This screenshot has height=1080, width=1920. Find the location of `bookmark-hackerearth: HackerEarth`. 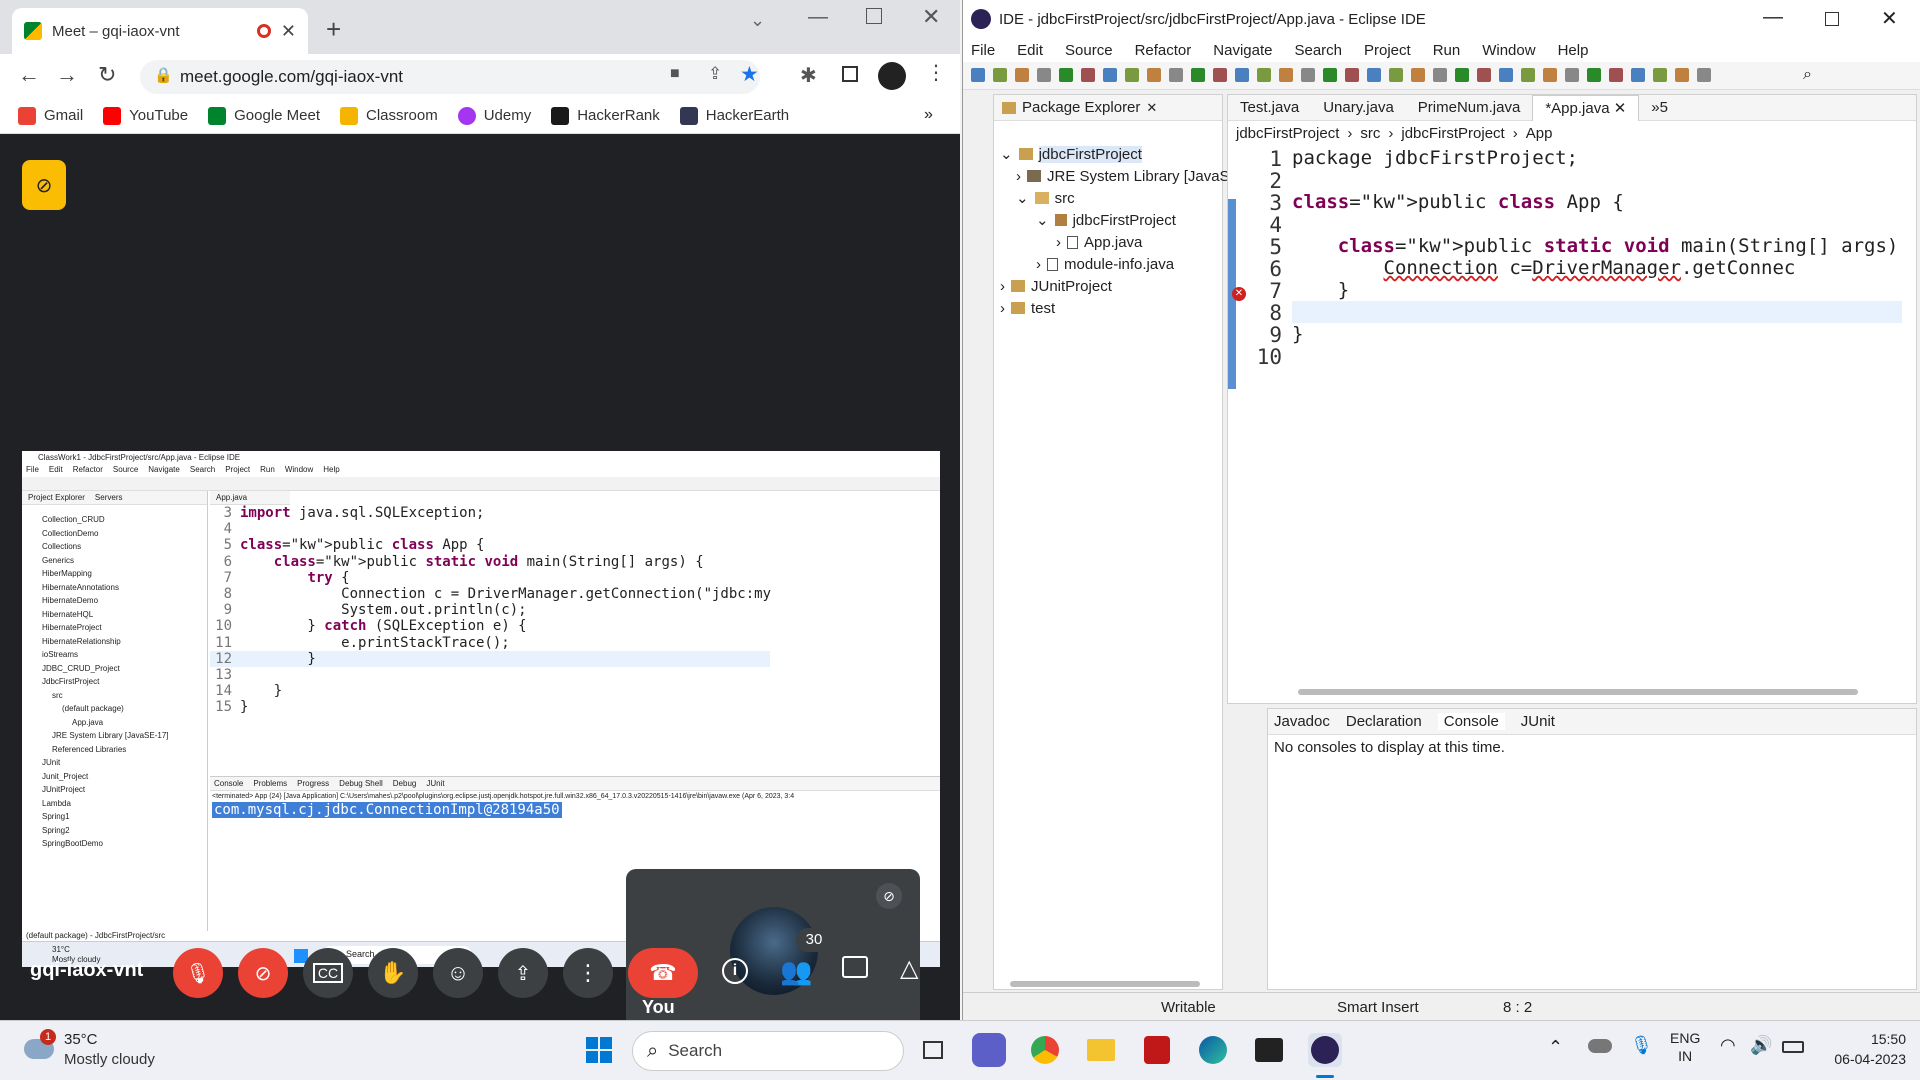

bookmark-hackerearth: HackerEarth is located at coordinates (734, 115).